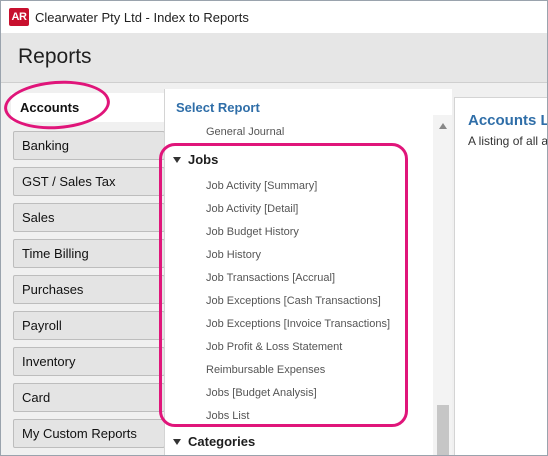 The height and width of the screenshot is (456, 548). What do you see at coordinates (252, 209) in the screenshot?
I see `report-item: Job Activity [Detail]` at bounding box center [252, 209].